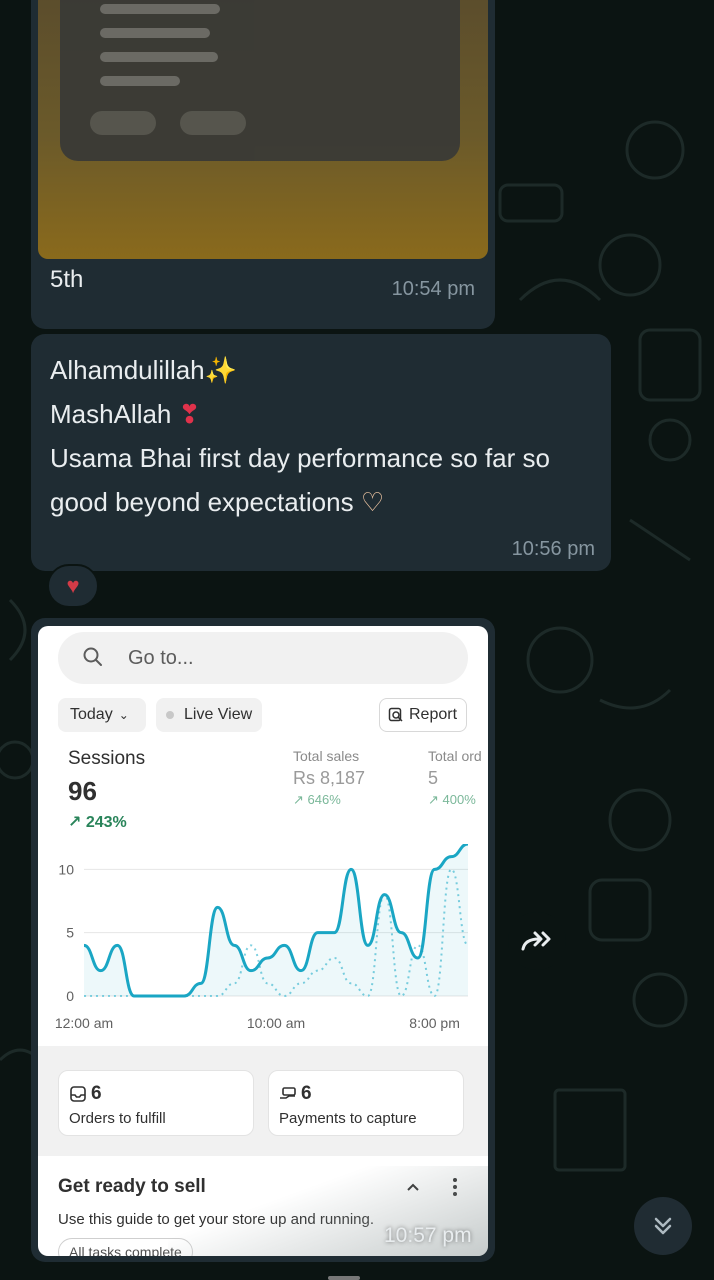 The height and width of the screenshot is (1280, 714). I want to click on report-button: Report, so click(423, 715).